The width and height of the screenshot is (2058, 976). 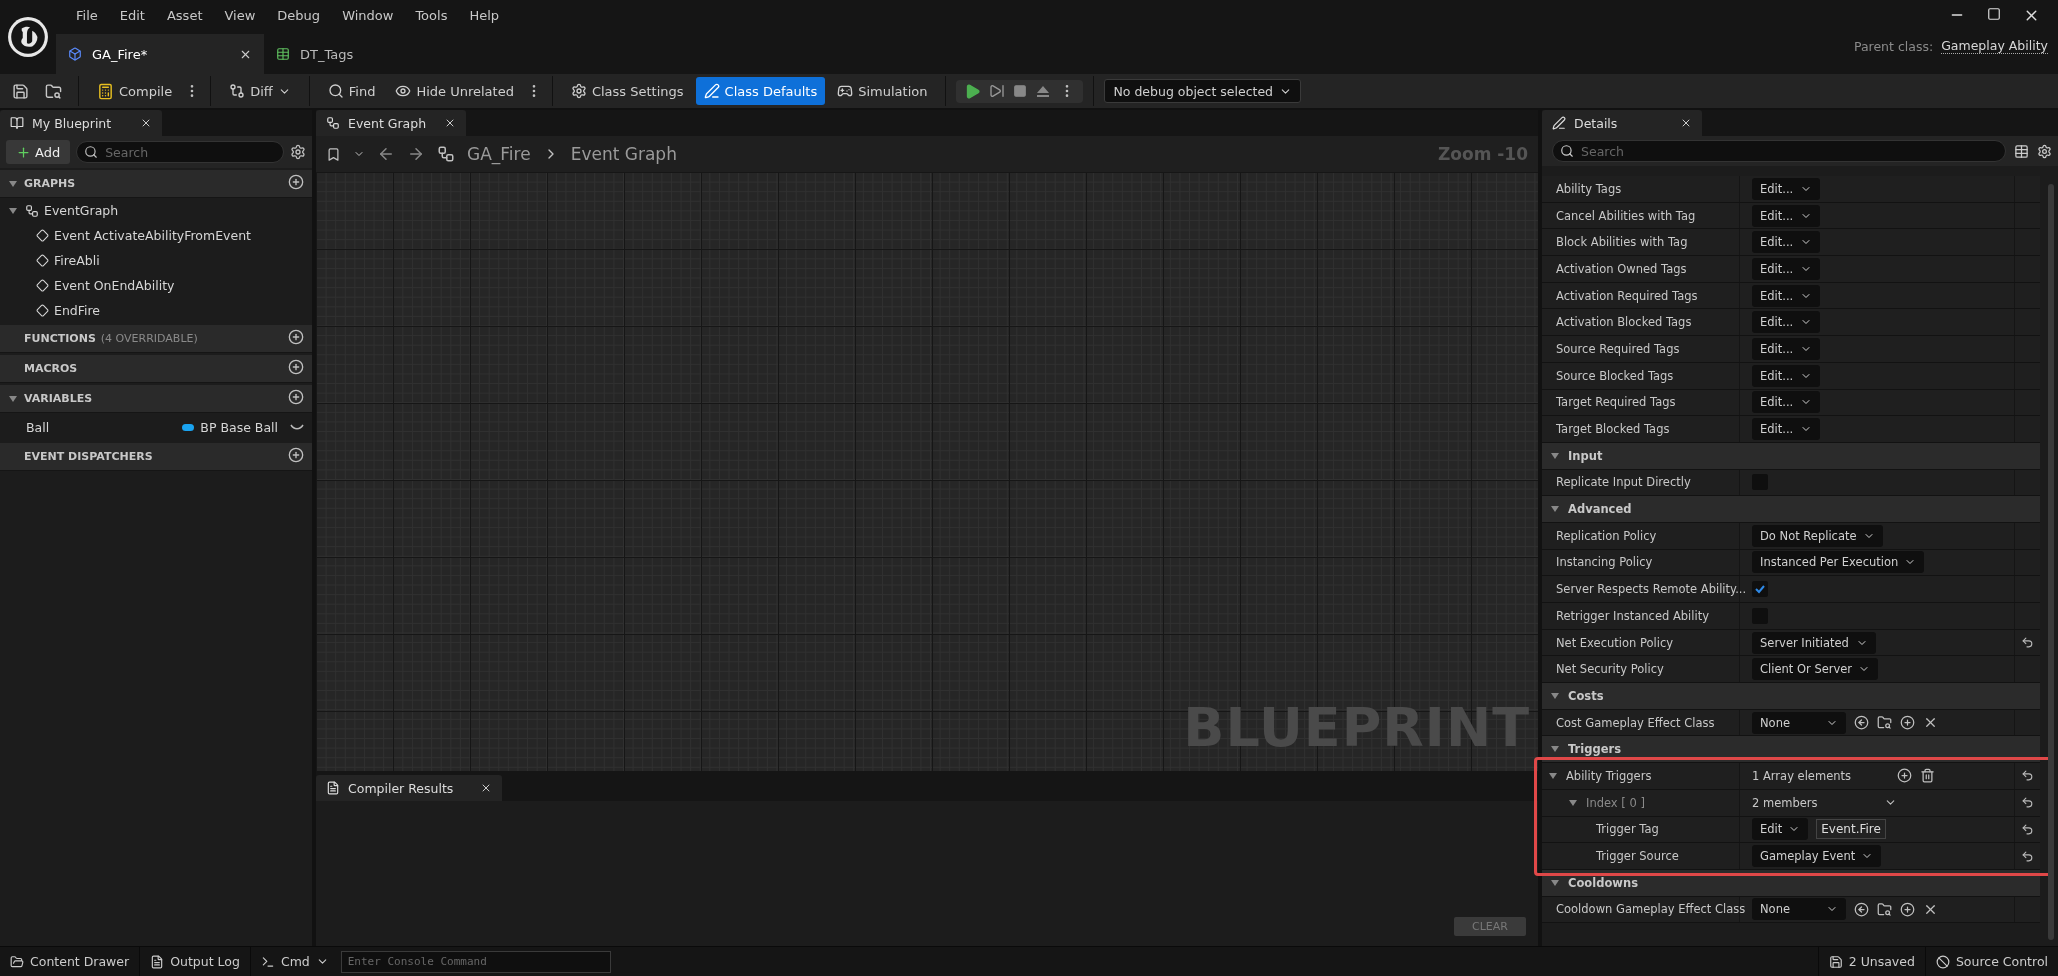 I want to click on document-tab: DT_Tags, so click(x=354, y=54).